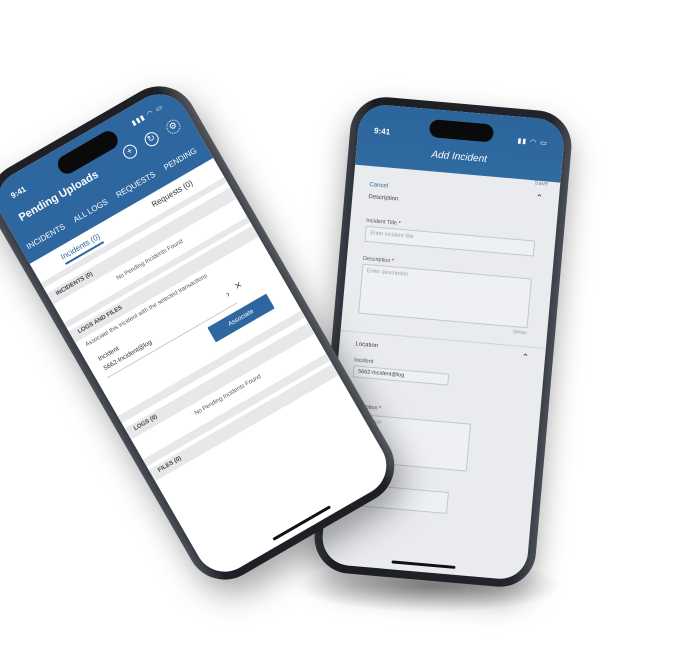  I want to click on description-textarea: Enter description, so click(445, 296).